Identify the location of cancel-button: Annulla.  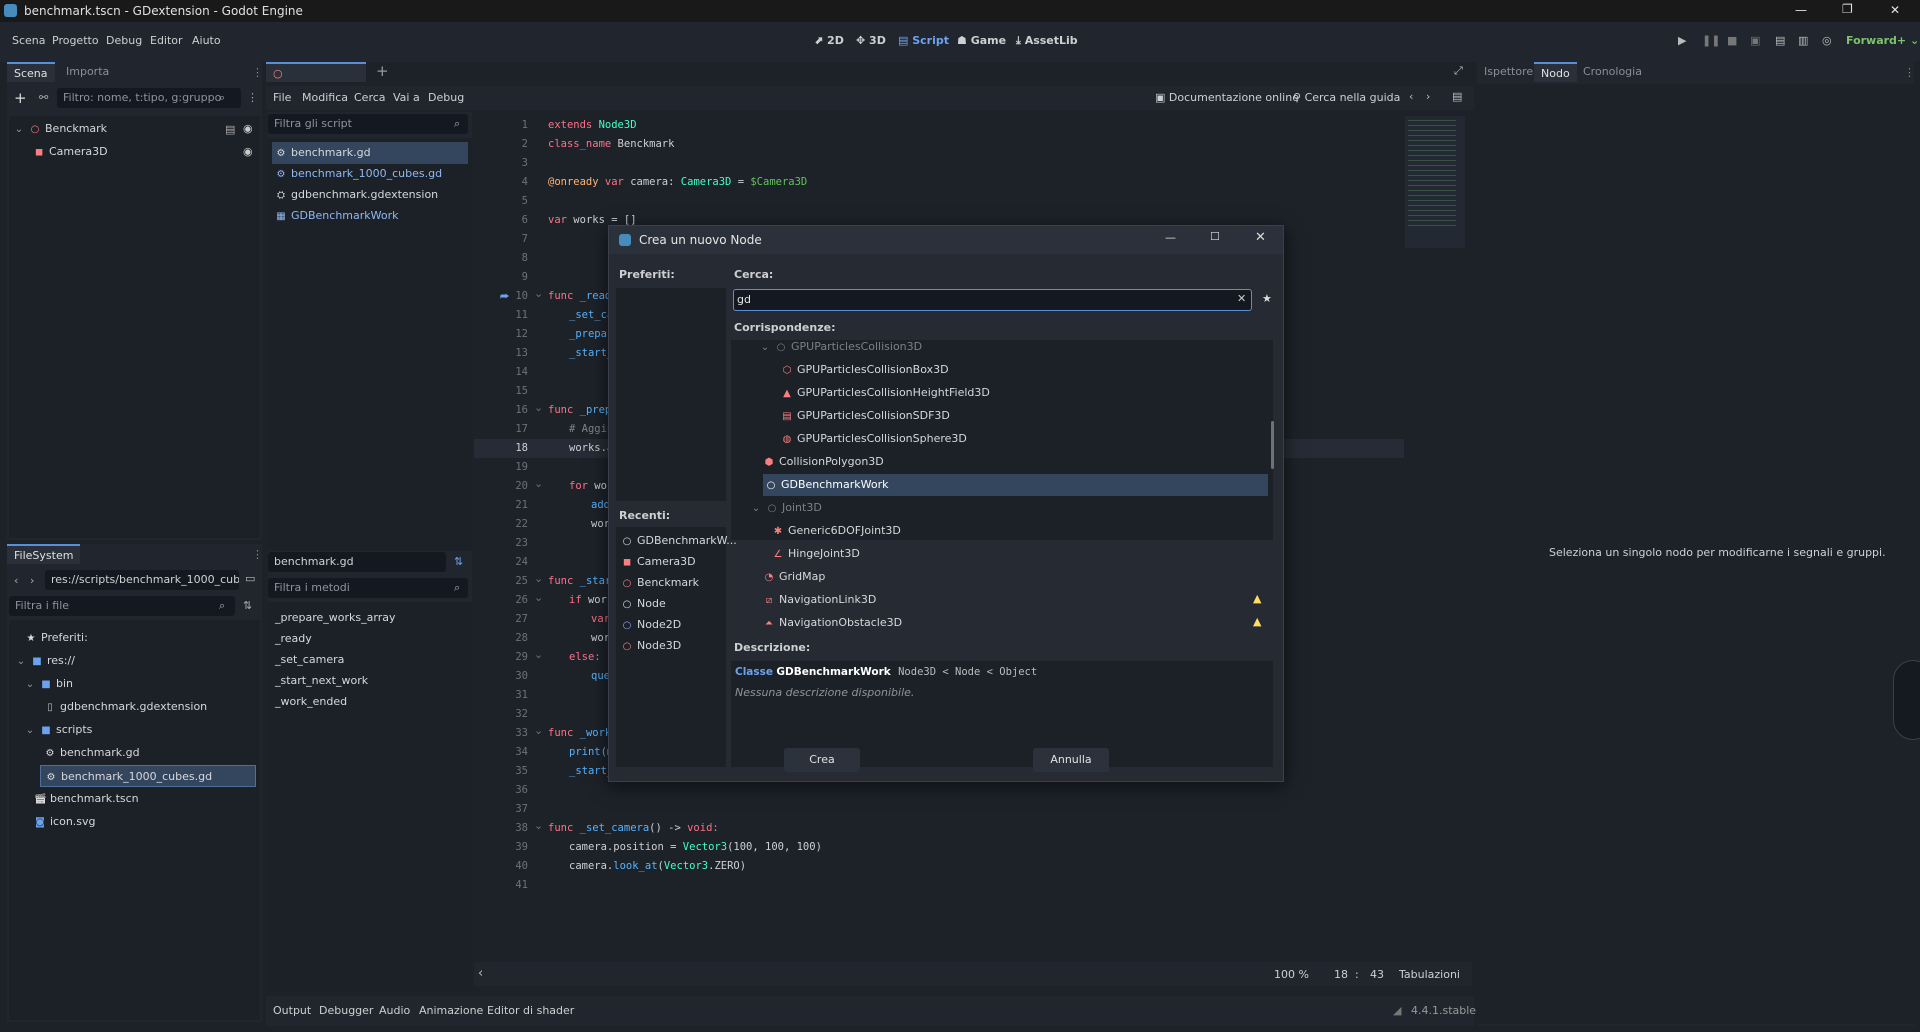
(1071, 760).